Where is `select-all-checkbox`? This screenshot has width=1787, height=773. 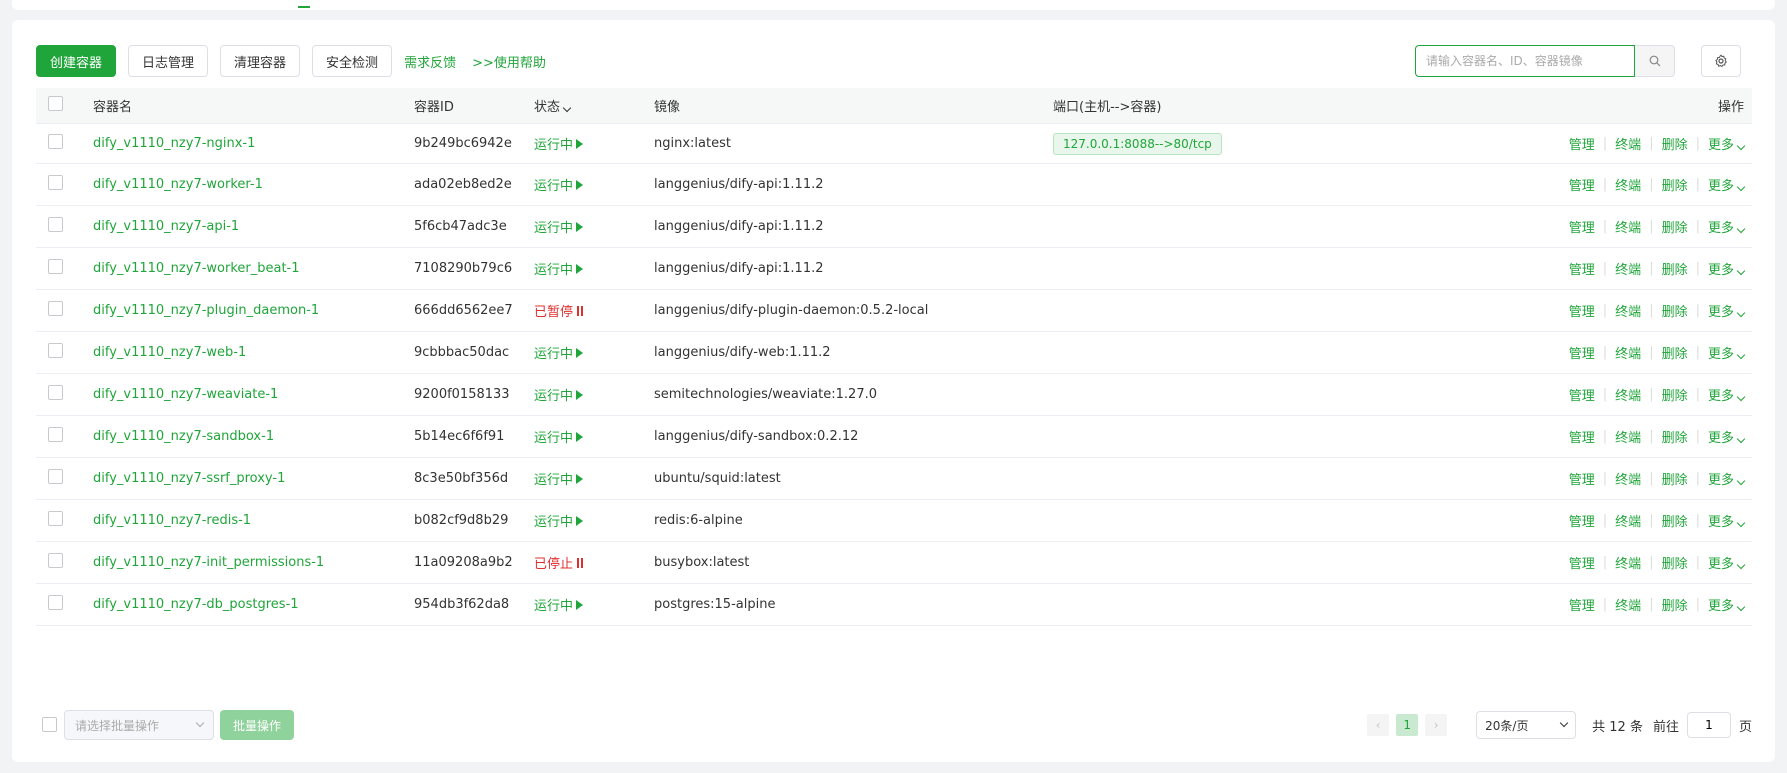 select-all-checkbox is located at coordinates (55, 103).